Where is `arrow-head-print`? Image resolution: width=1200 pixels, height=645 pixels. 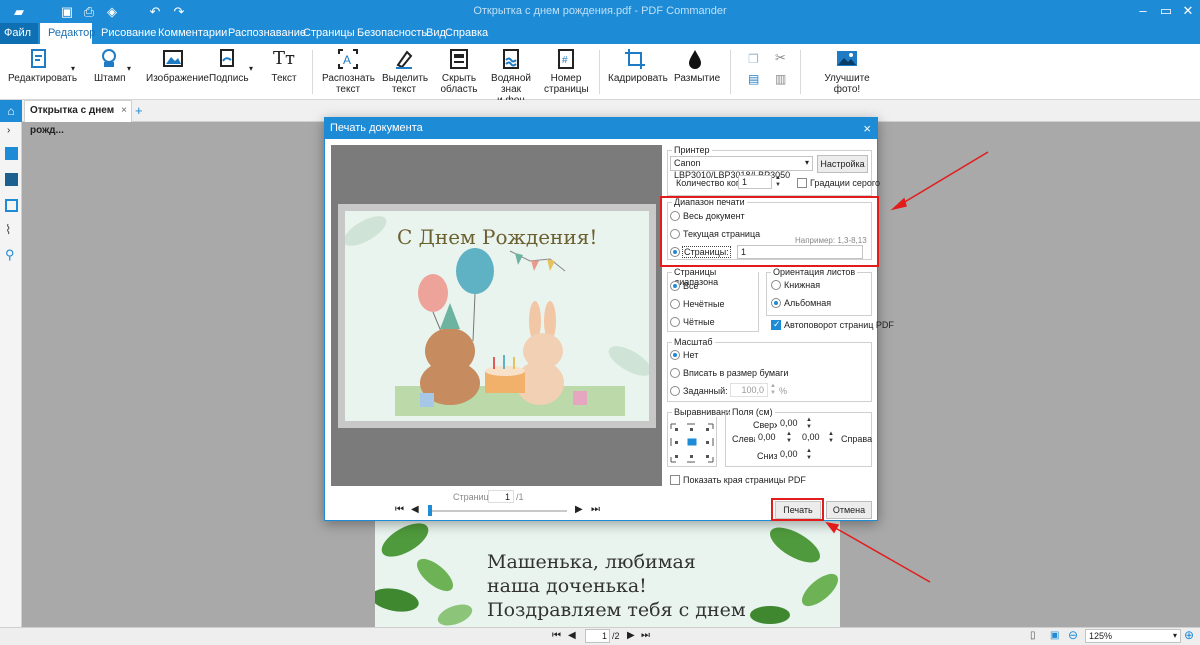 arrow-head-print is located at coordinates (832, 527).